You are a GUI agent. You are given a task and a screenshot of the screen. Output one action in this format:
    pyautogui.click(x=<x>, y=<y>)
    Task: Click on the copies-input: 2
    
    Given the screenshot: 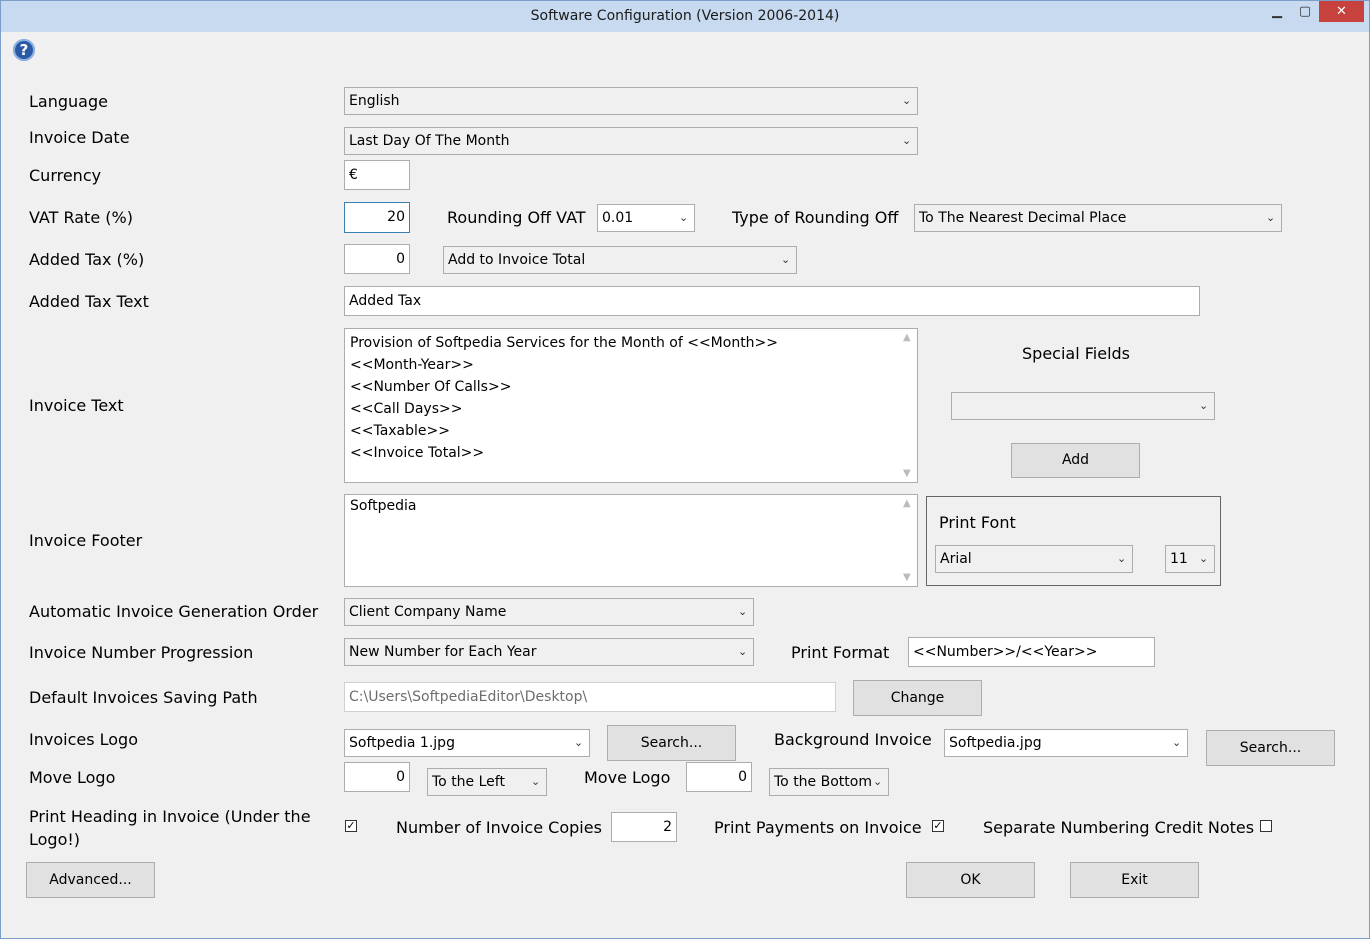 What is the action you would take?
    pyautogui.click(x=644, y=827)
    